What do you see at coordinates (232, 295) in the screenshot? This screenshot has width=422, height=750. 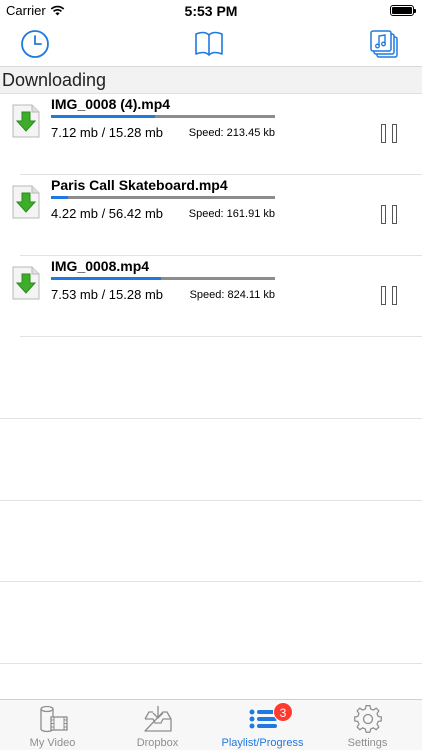 I see `download-speed: Speed: 824.11 kb` at bounding box center [232, 295].